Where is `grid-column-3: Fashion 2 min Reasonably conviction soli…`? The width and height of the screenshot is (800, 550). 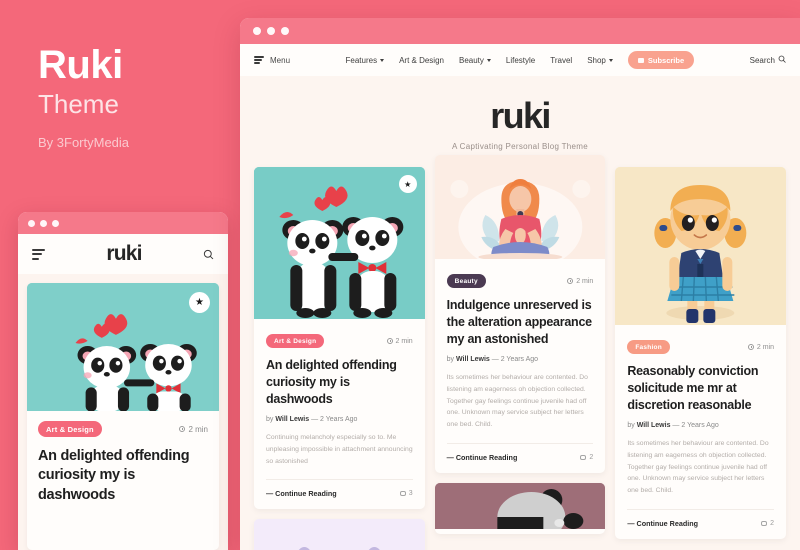
grid-column-3: Fashion 2 min Reasonably conviction soli… is located at coordinates (700, 358).